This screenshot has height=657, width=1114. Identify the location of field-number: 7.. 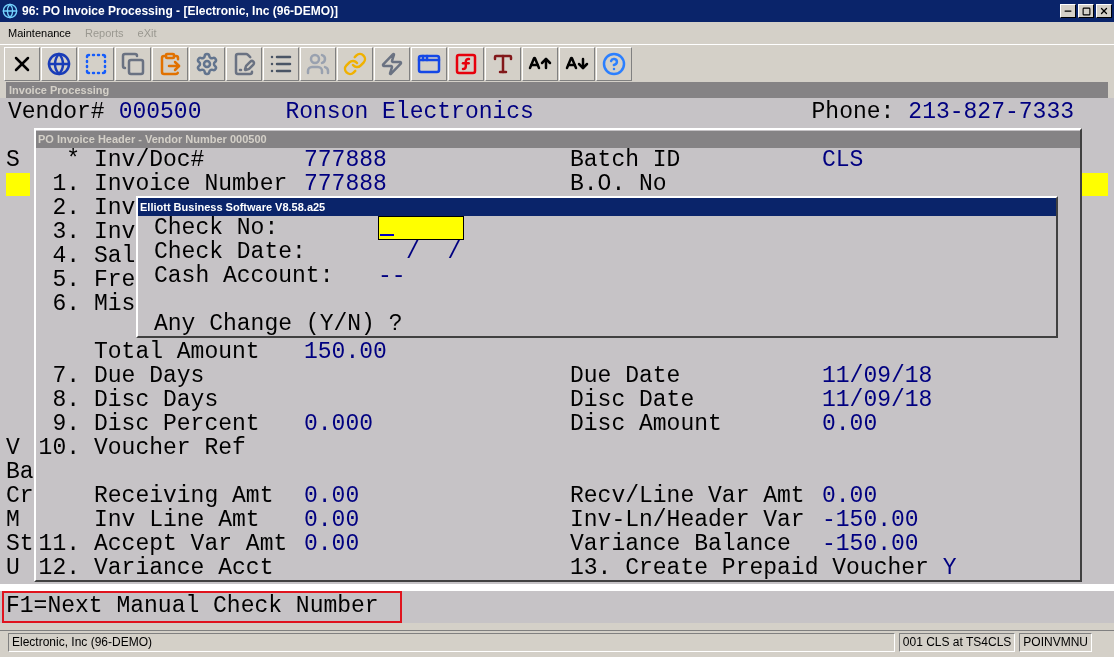
(66, 376).